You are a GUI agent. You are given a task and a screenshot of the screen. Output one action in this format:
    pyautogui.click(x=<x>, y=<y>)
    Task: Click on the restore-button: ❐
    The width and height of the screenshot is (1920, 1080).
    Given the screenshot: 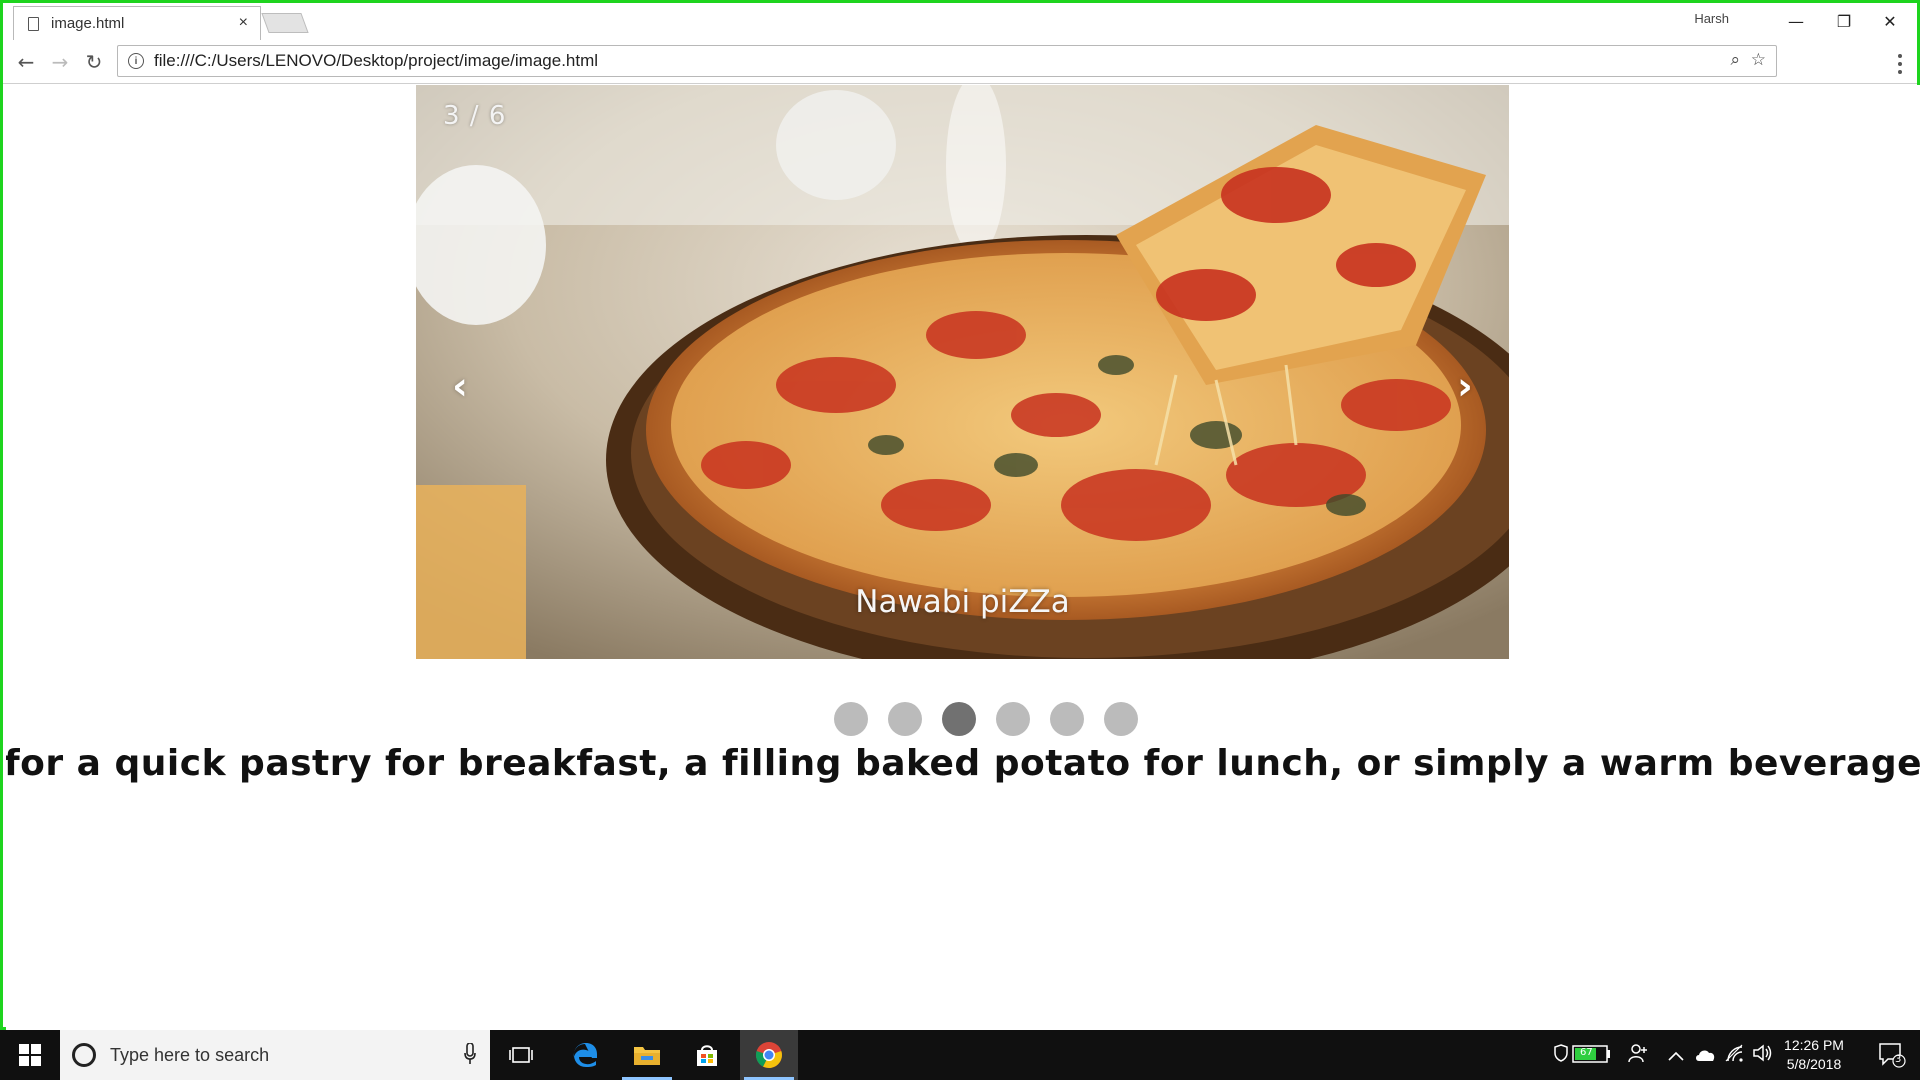 What is the action you would take?
    pyautogui.click(x=1844, y=21)
    